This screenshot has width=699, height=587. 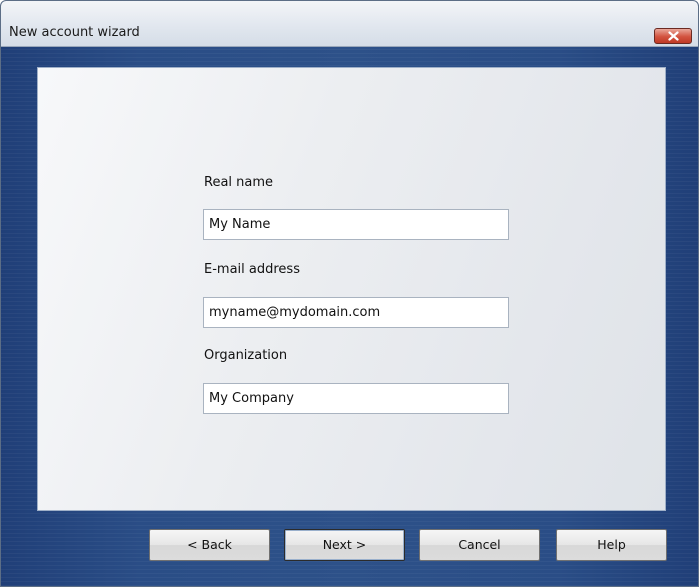 I want to click on email-address-field, so click(x=356, y=312).